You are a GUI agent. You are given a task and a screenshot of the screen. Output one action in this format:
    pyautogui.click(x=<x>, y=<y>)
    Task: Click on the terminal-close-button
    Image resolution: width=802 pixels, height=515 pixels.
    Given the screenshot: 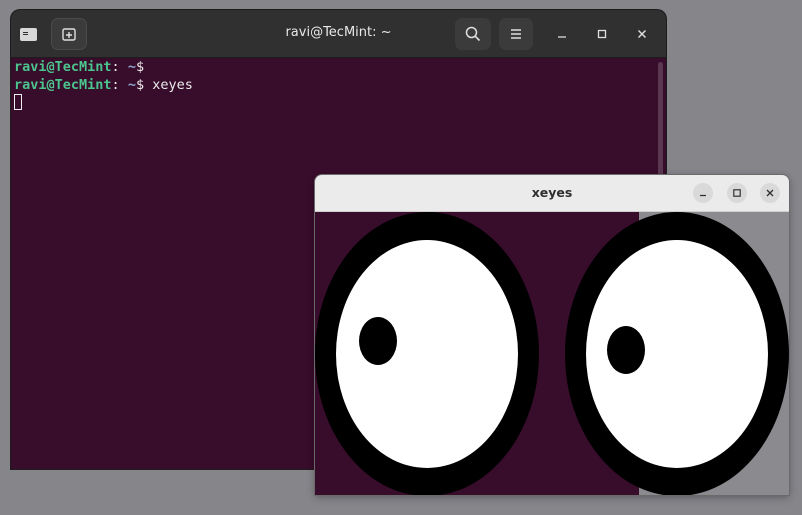 What is the action you would take?
    pyautogui.click(x=642, y=34)
    